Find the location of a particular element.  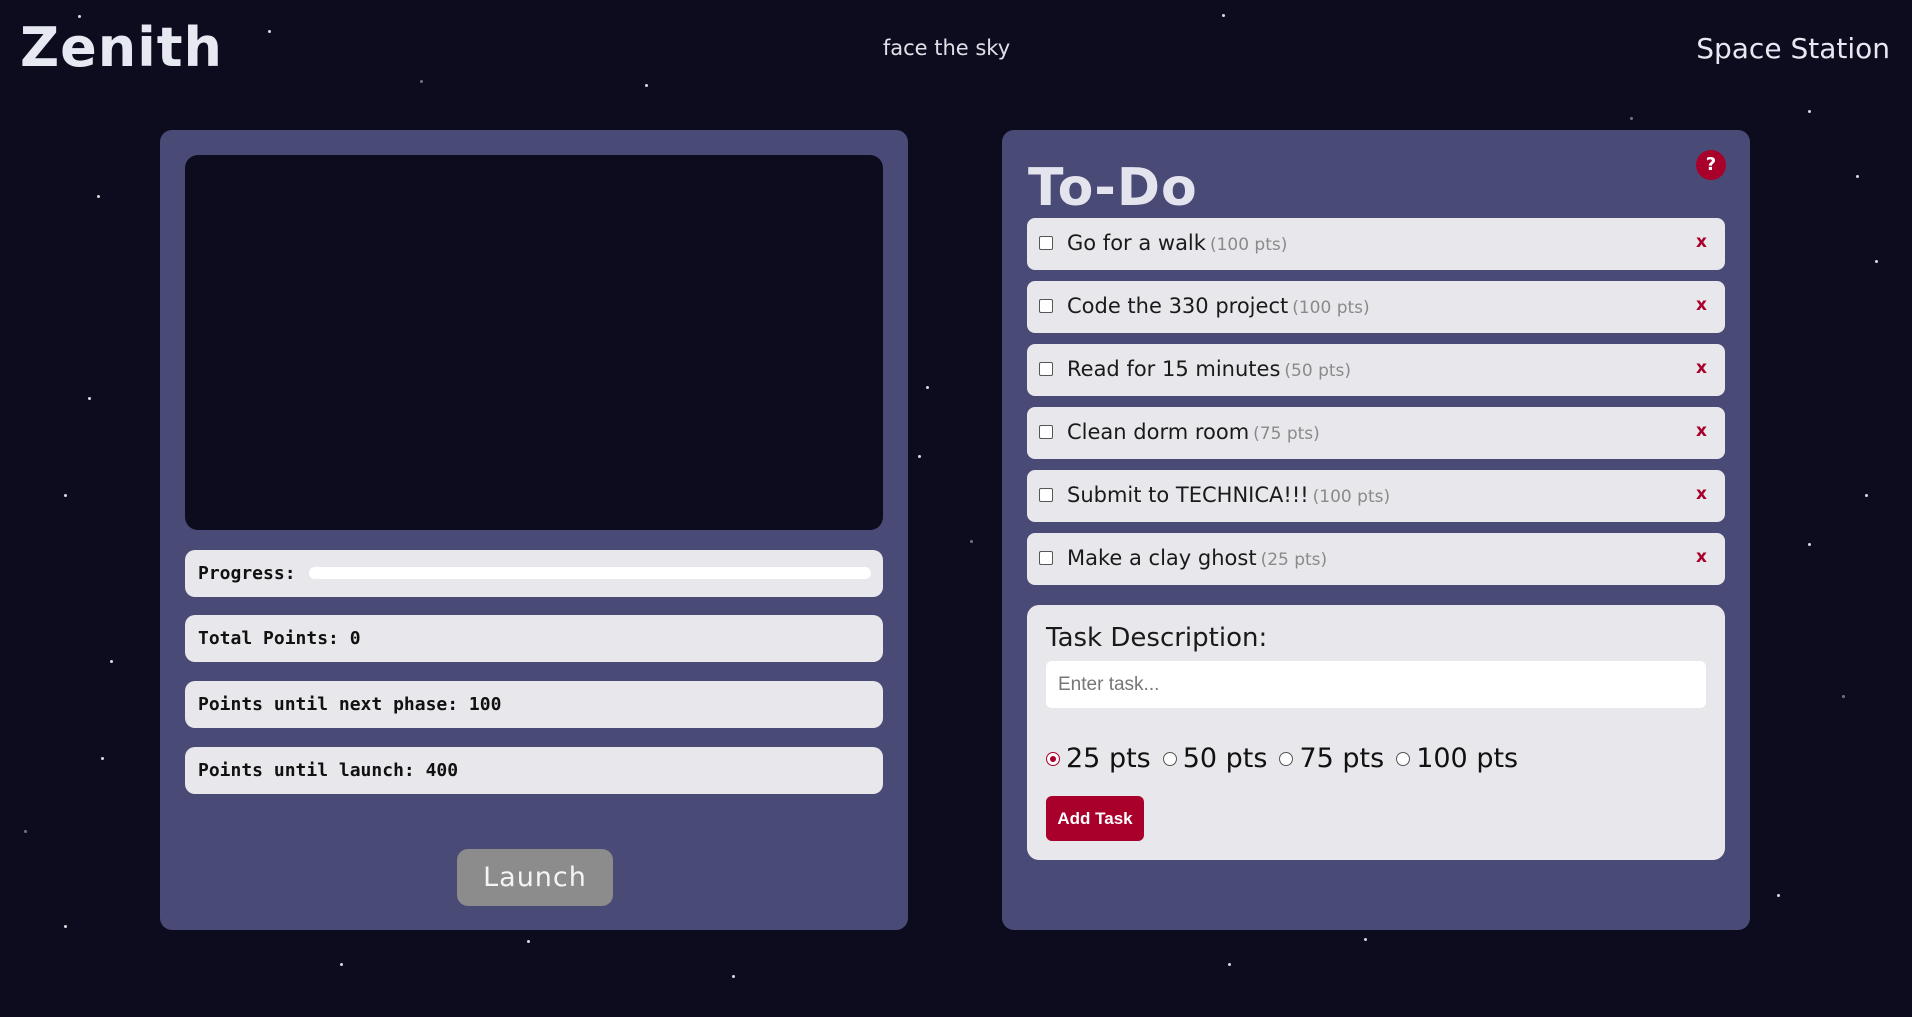

points-until-next-phase: Points until next phase: 100 is located at coordinates (534, 704).